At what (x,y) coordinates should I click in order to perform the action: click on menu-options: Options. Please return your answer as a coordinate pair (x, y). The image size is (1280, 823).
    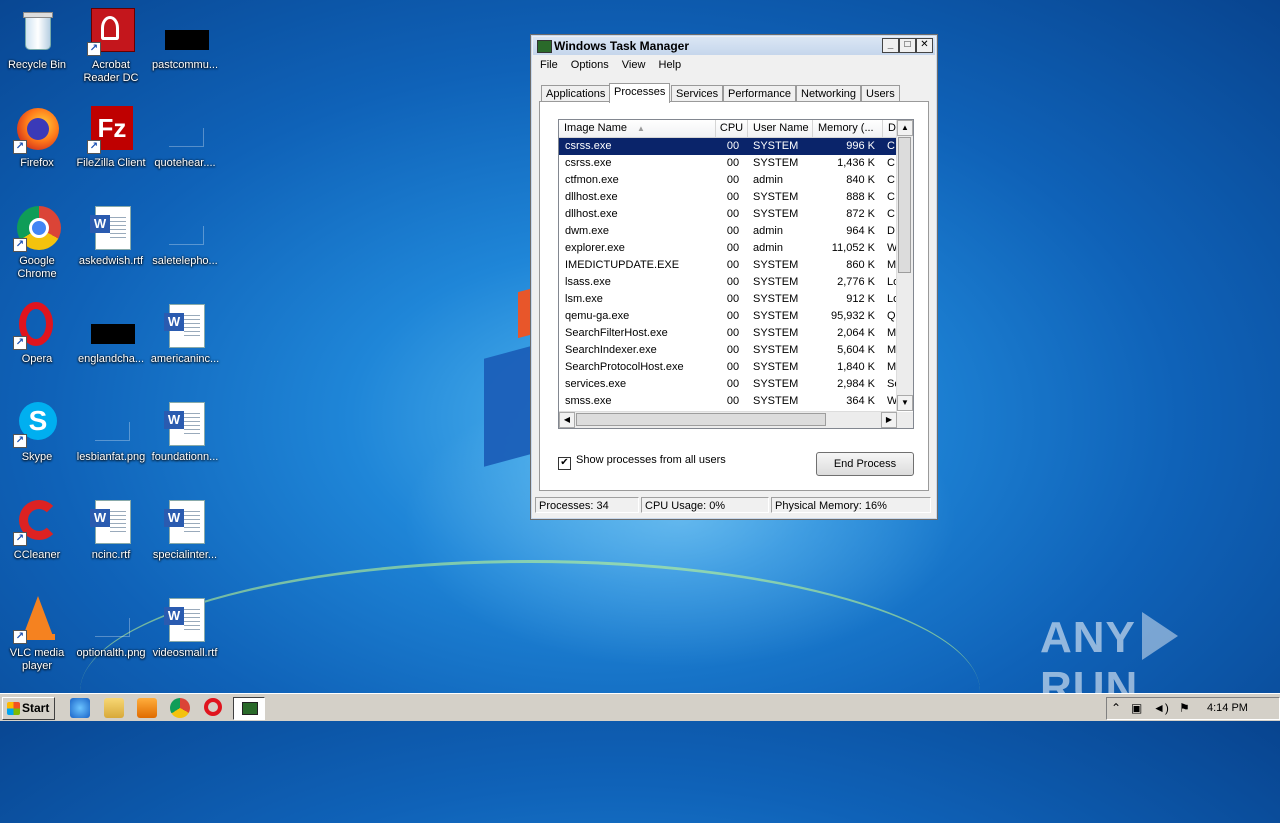
    Looking at the image, I should click on (590, 65).